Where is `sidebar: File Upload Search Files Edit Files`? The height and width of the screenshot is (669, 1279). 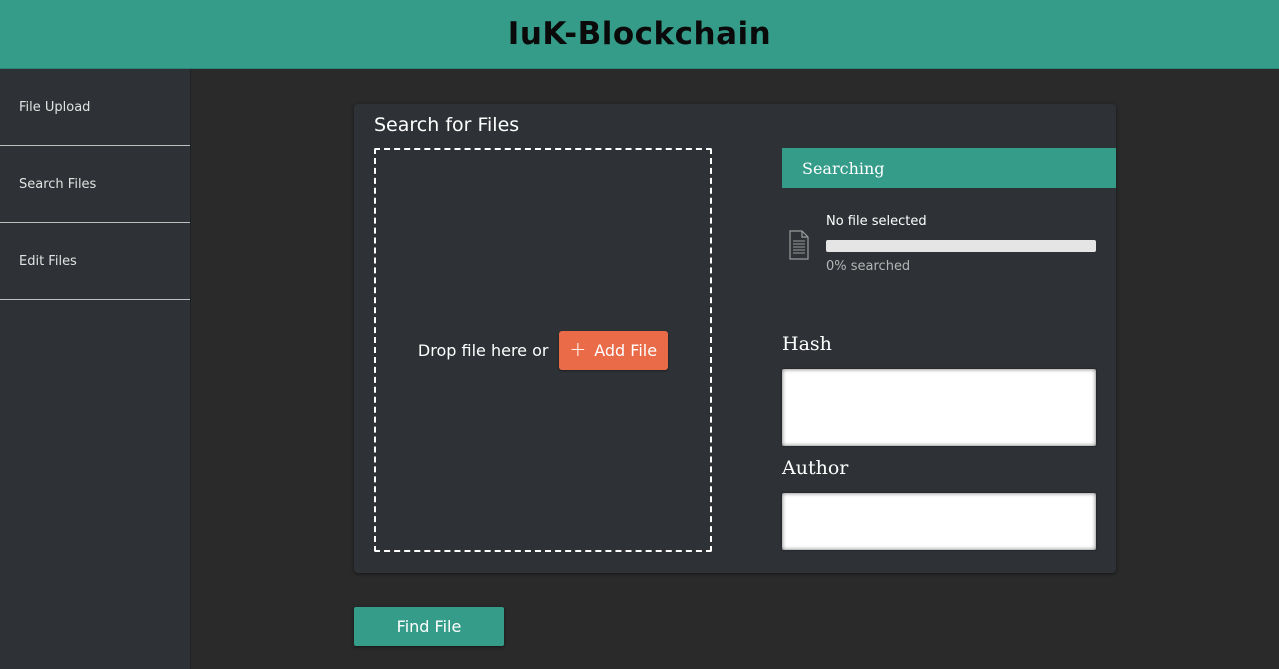 sidebar: File Upload Search Files Edit Files is located at coordinates (95, 369).